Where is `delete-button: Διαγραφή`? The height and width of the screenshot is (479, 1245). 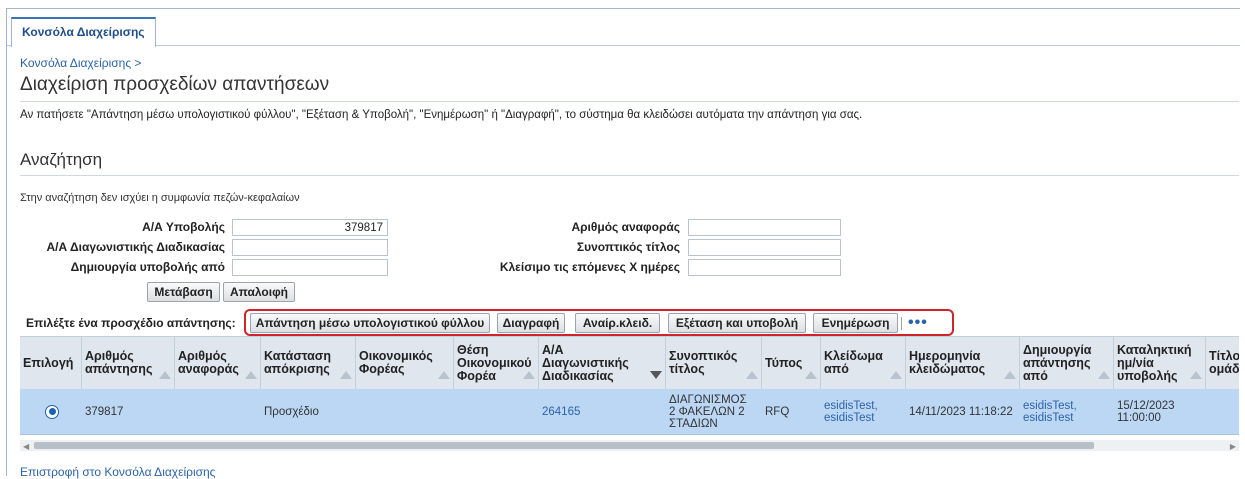 delete-button: Διαγραφή is located at coordinates (531, 323).